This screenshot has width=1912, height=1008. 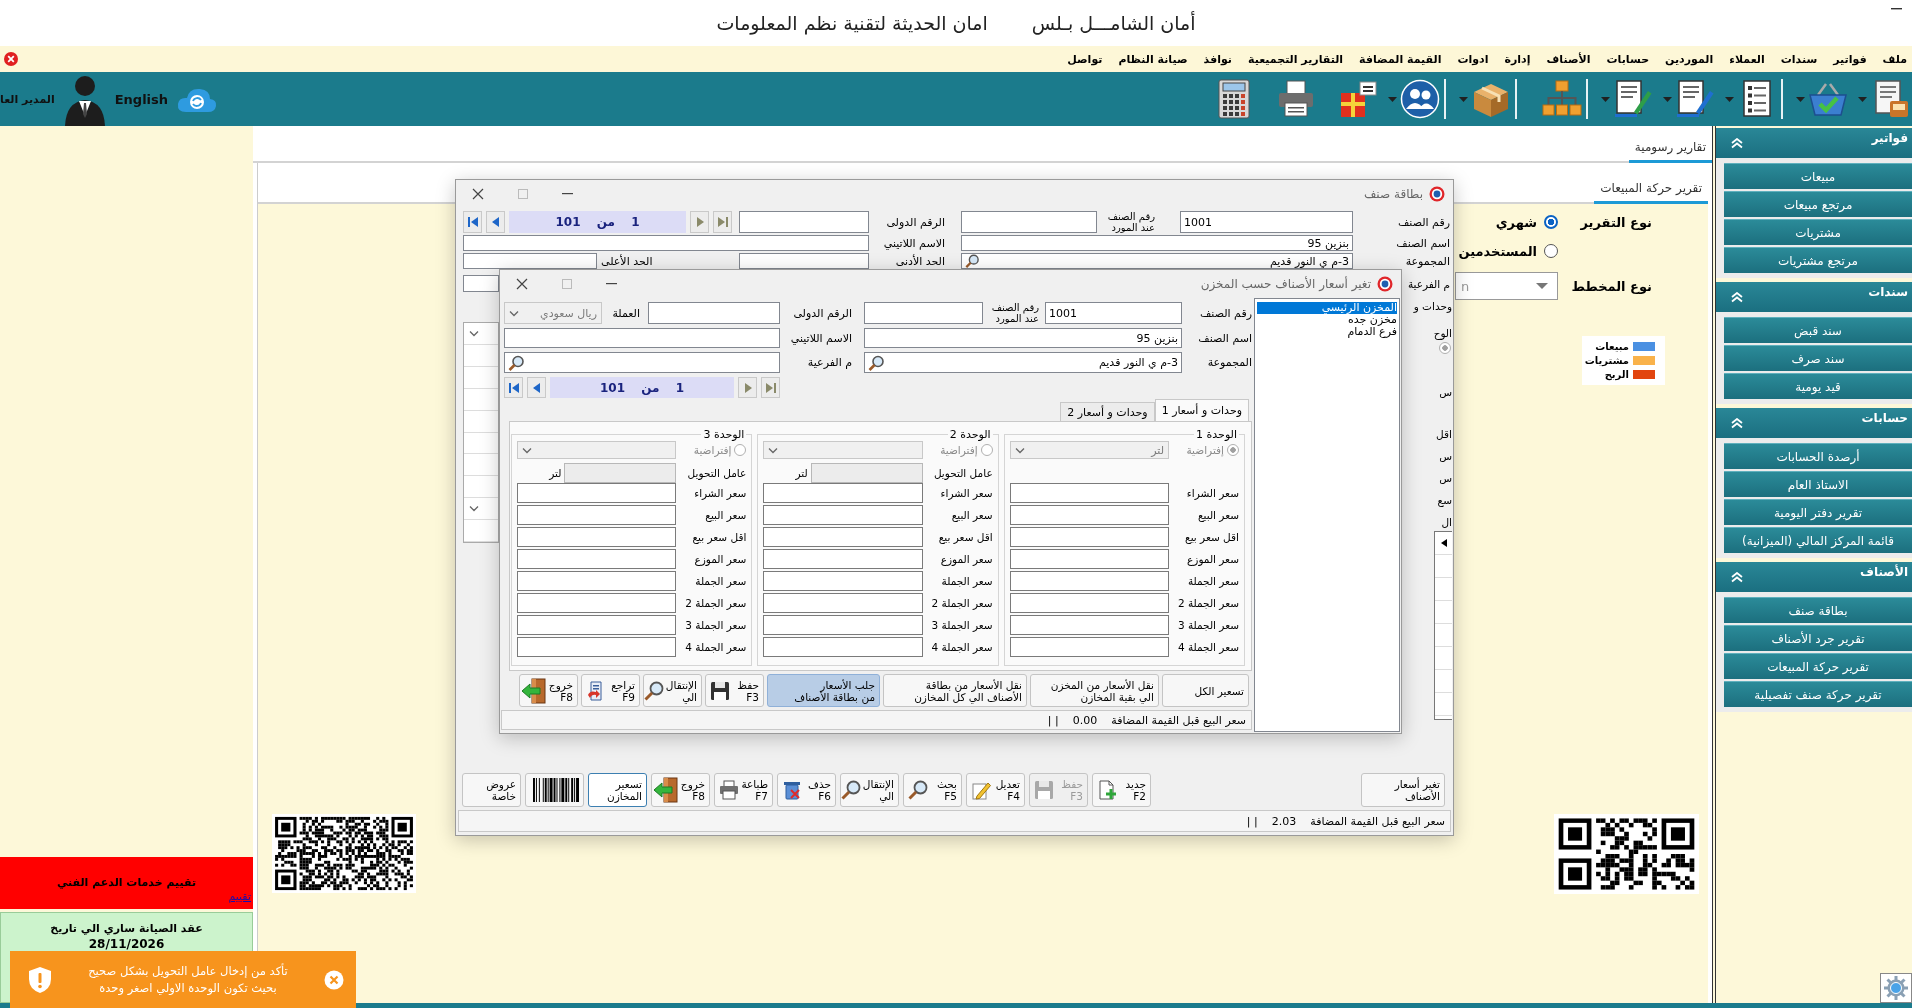 I want to click on section-header: حسابات, so click(x=1814, y=423).